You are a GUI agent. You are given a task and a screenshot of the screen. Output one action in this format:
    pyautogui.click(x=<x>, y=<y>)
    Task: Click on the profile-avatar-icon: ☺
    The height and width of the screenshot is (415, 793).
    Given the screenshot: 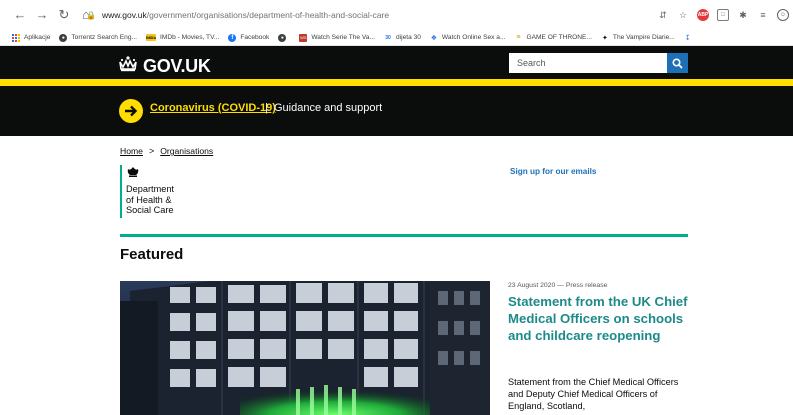 What is the action you would take?
    pyautogui.click(x=783, y=15)
    